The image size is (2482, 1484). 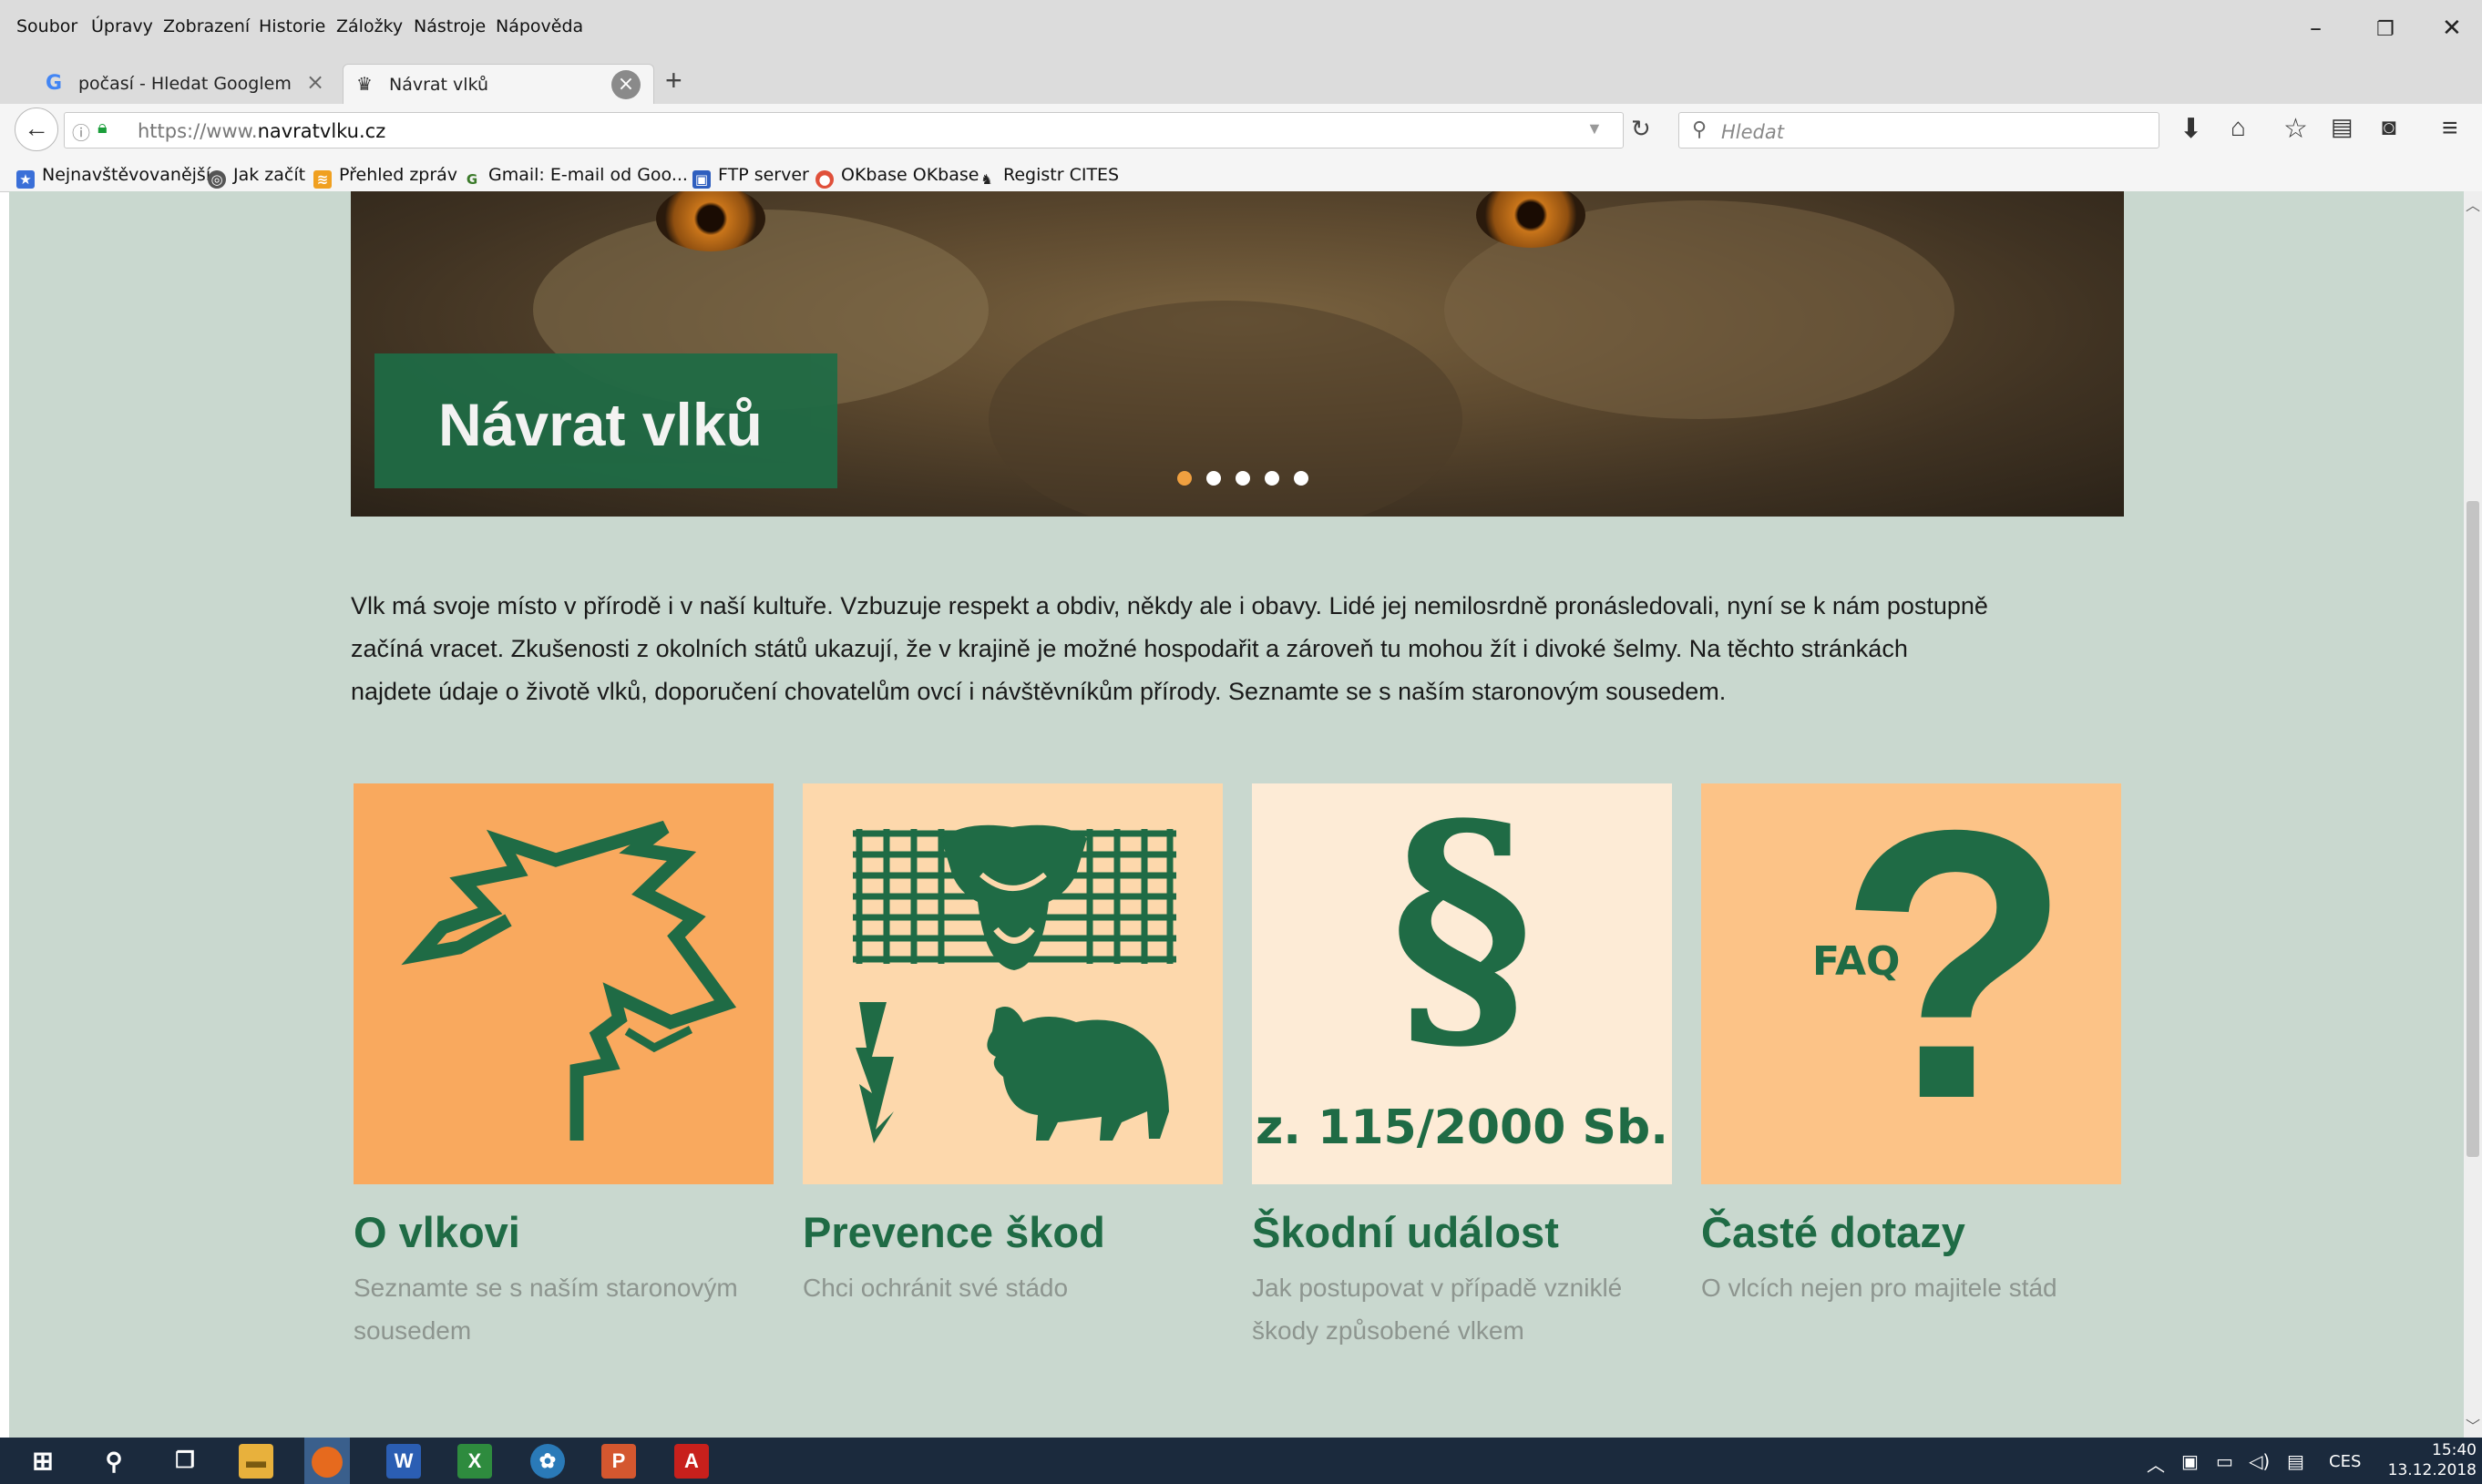 I want to click on search-input: ⚲ Hledat, so click(x=1918, y=130).